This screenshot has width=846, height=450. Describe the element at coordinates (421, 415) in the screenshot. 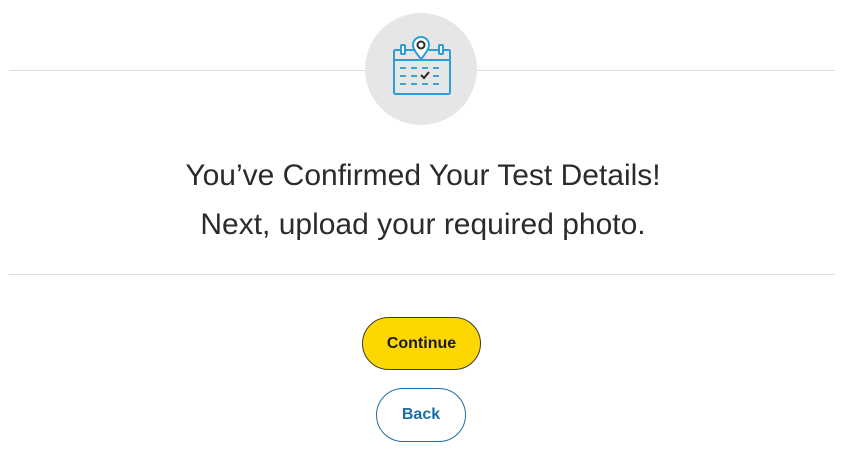

I see `back-button: Back` at that location.